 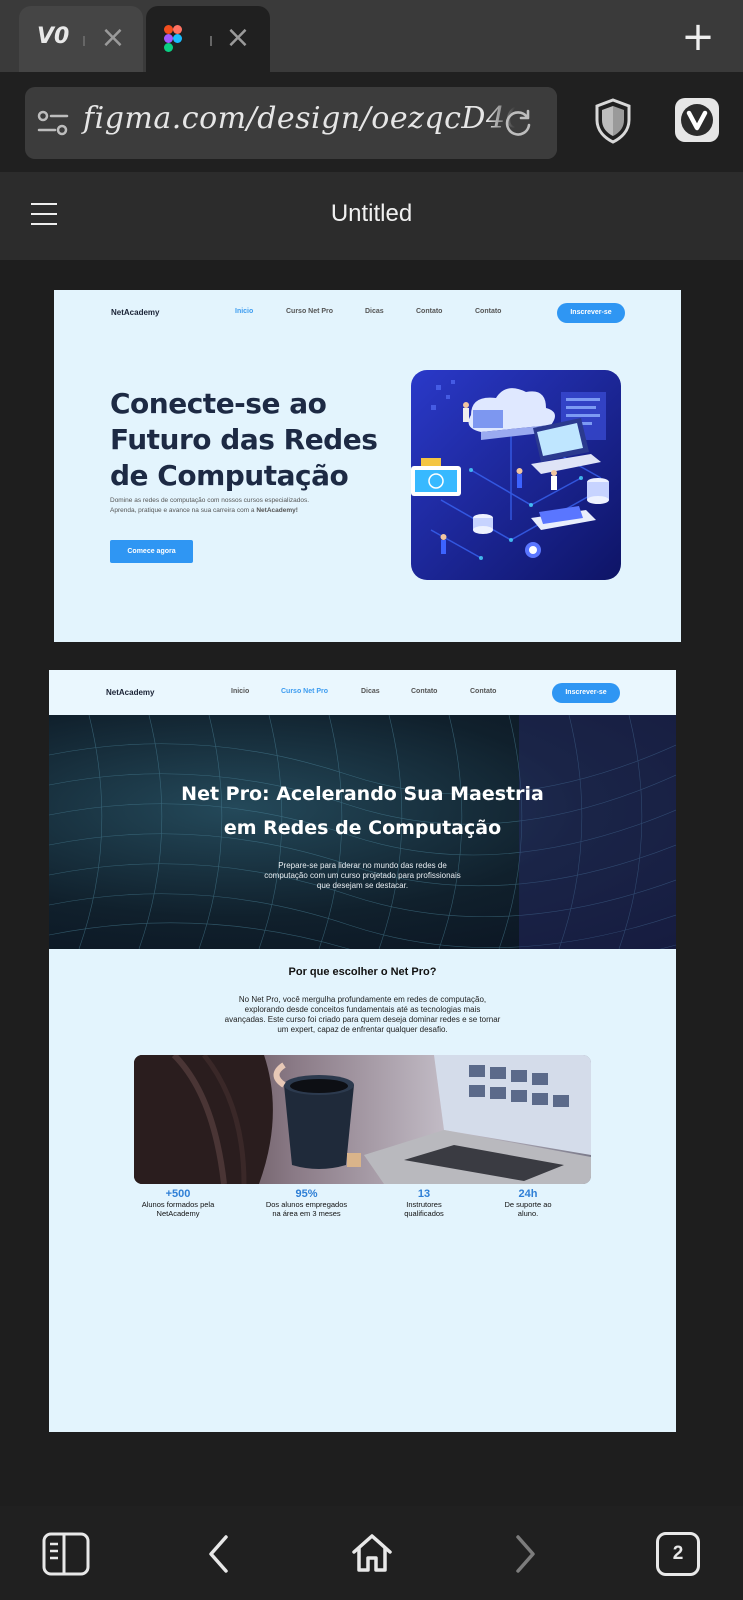 What do you see at coordinates (424, 1194) in the screenshot?
I see `stat-value: 13` at bounding box center [424, 1194].